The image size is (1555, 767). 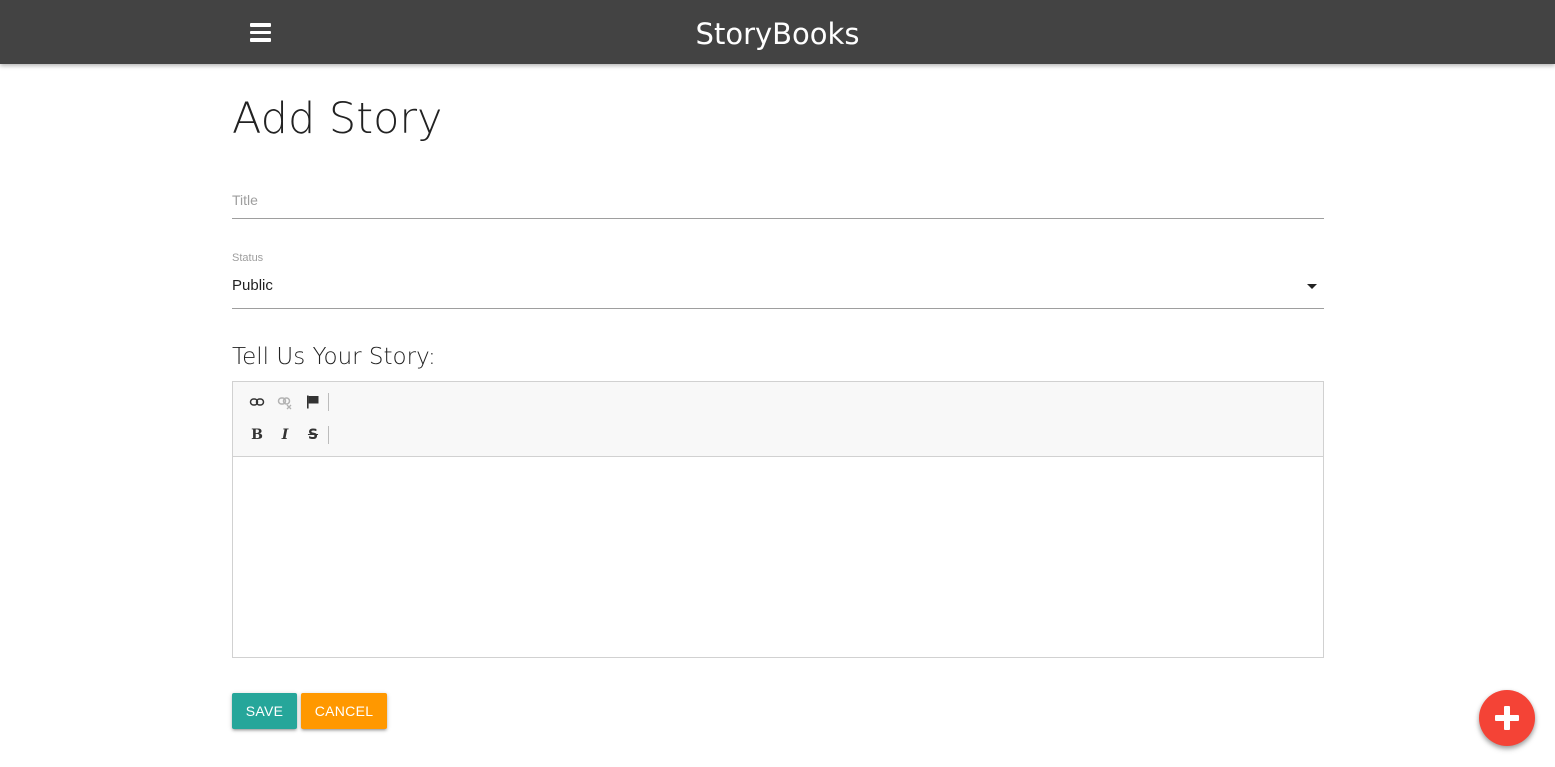 What do you see at coordinates (260, 32) in the screenshot?
I see `hamburger-menu-icon` at bounding box center [260, 32].